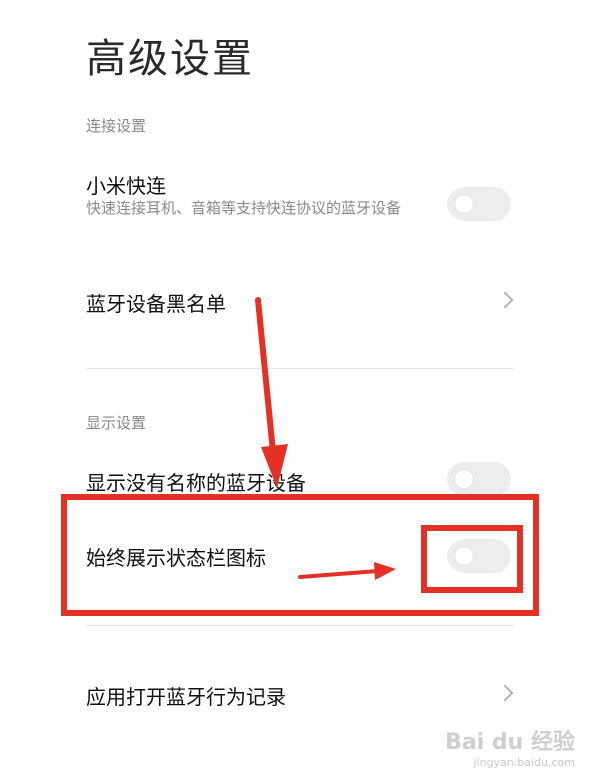  Describe the element at coordinates (156, 304) in the screenshot. I see `setting-title-bluetooth-blacklist: 蓝牙设备黑名单` at that location.